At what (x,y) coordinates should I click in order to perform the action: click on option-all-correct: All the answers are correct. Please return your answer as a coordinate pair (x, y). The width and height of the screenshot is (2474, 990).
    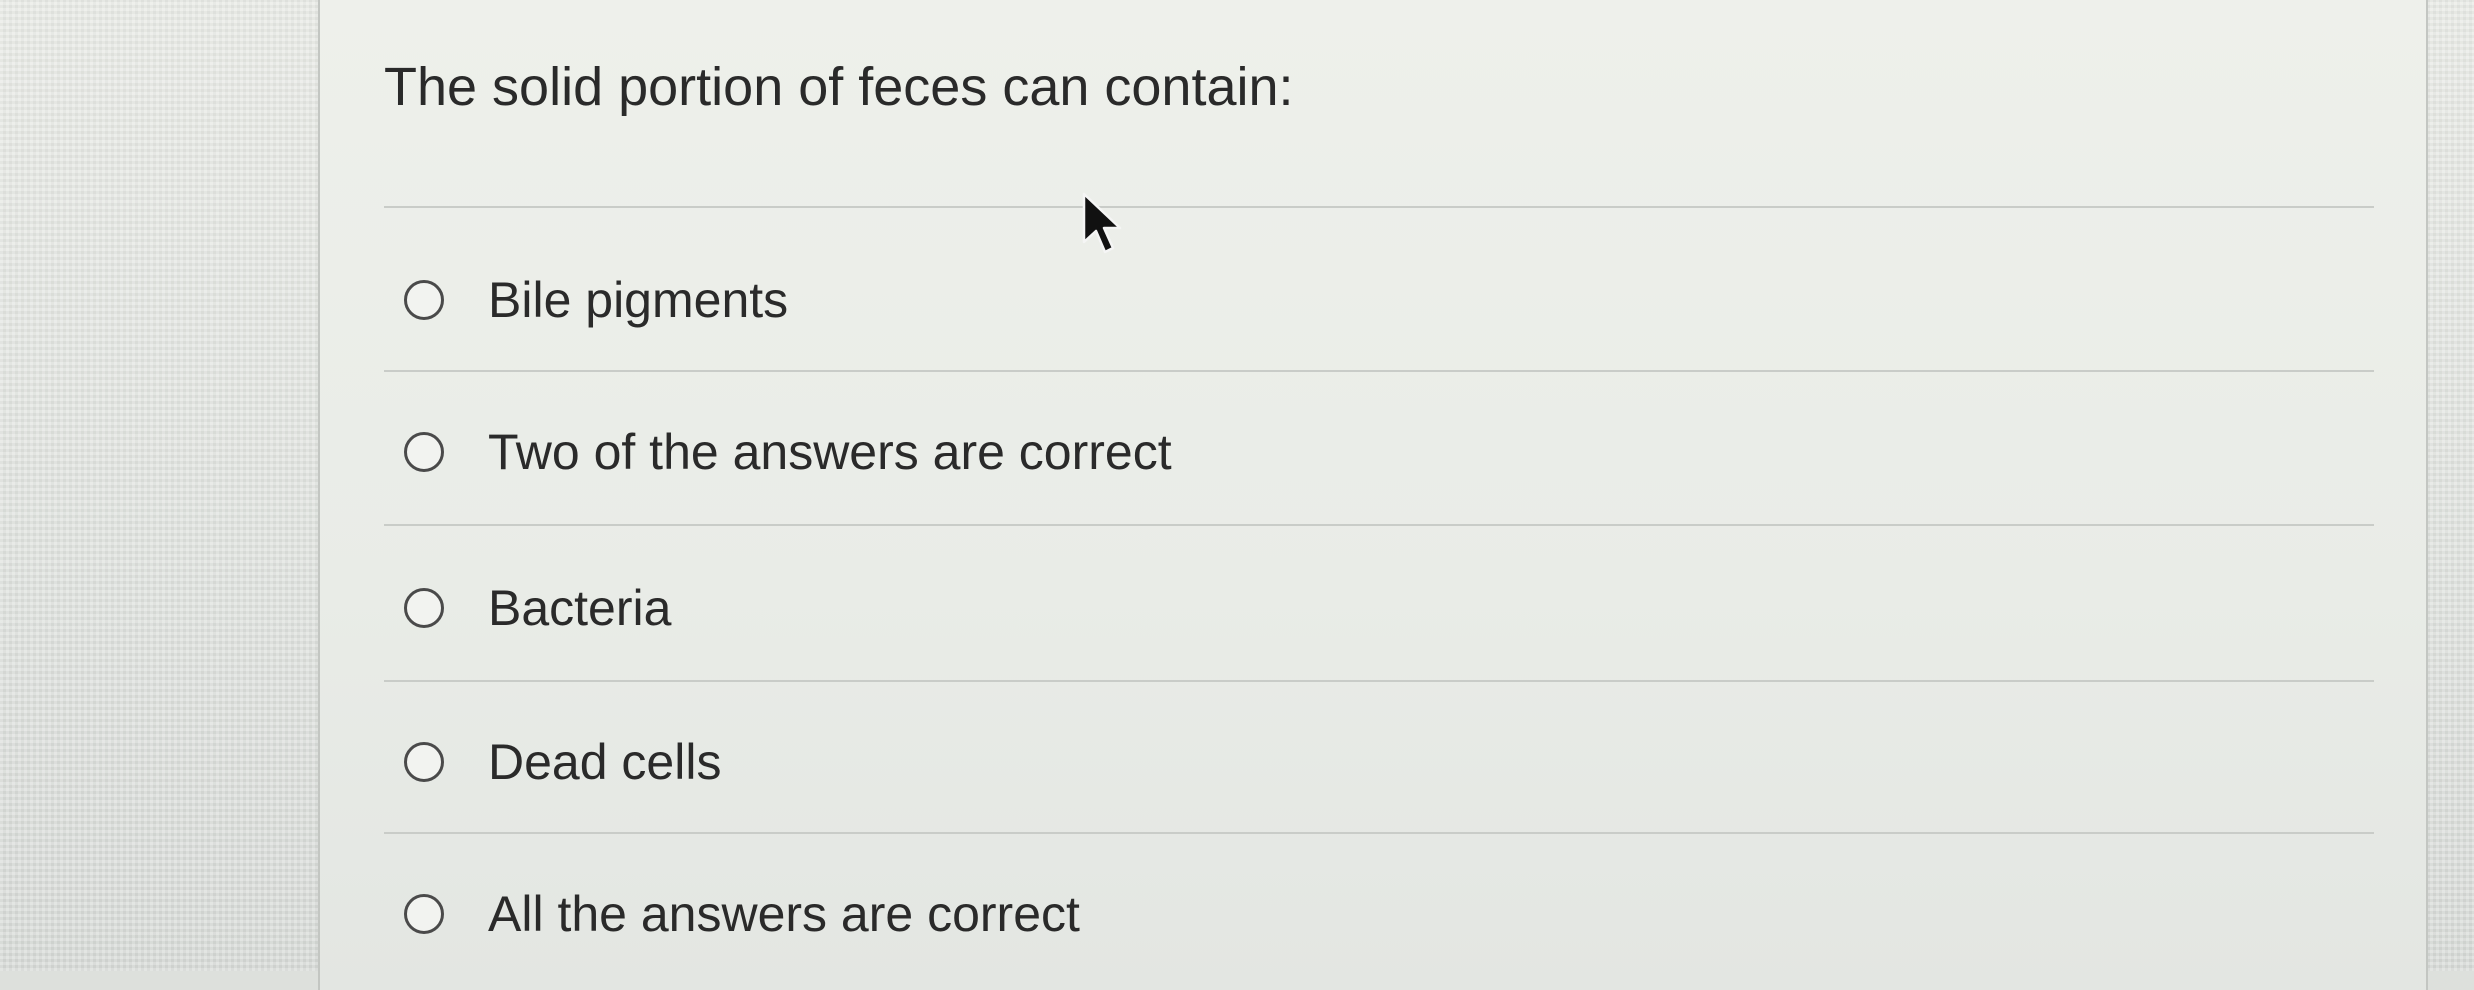
    Looking at the image, I should click on (742, 914).